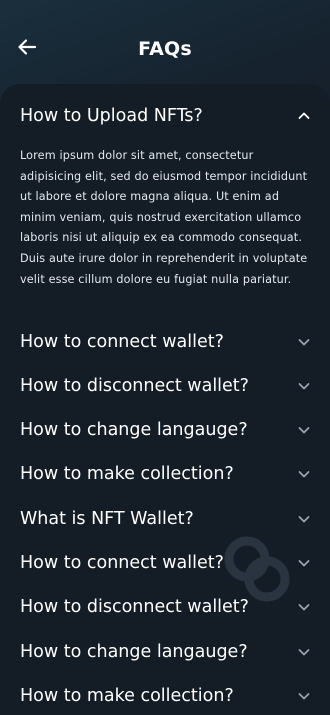  What do you see at coordinates (165, 49) in the screenshot?
I see `page-title: FAQs` at bounding box center [165, 49].